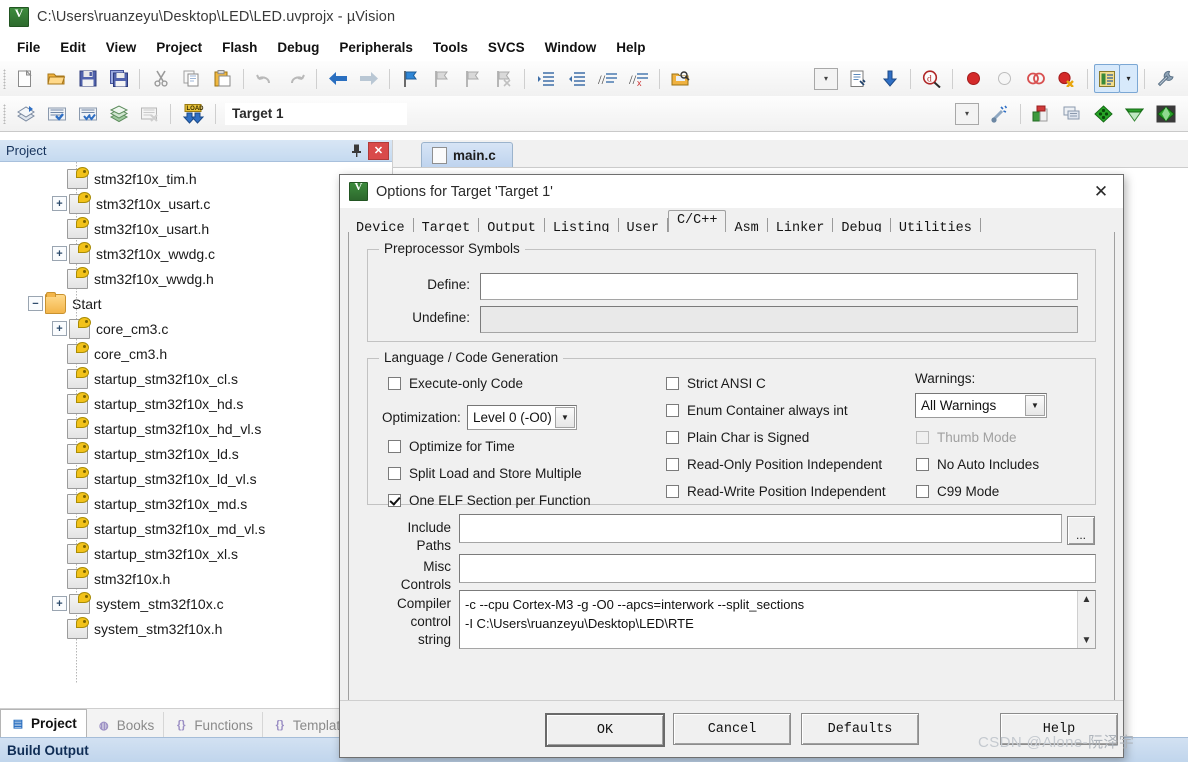  Describe the element at coordinates (196, 303) in the screenshot. I see `tree-item: − Start` at that location.